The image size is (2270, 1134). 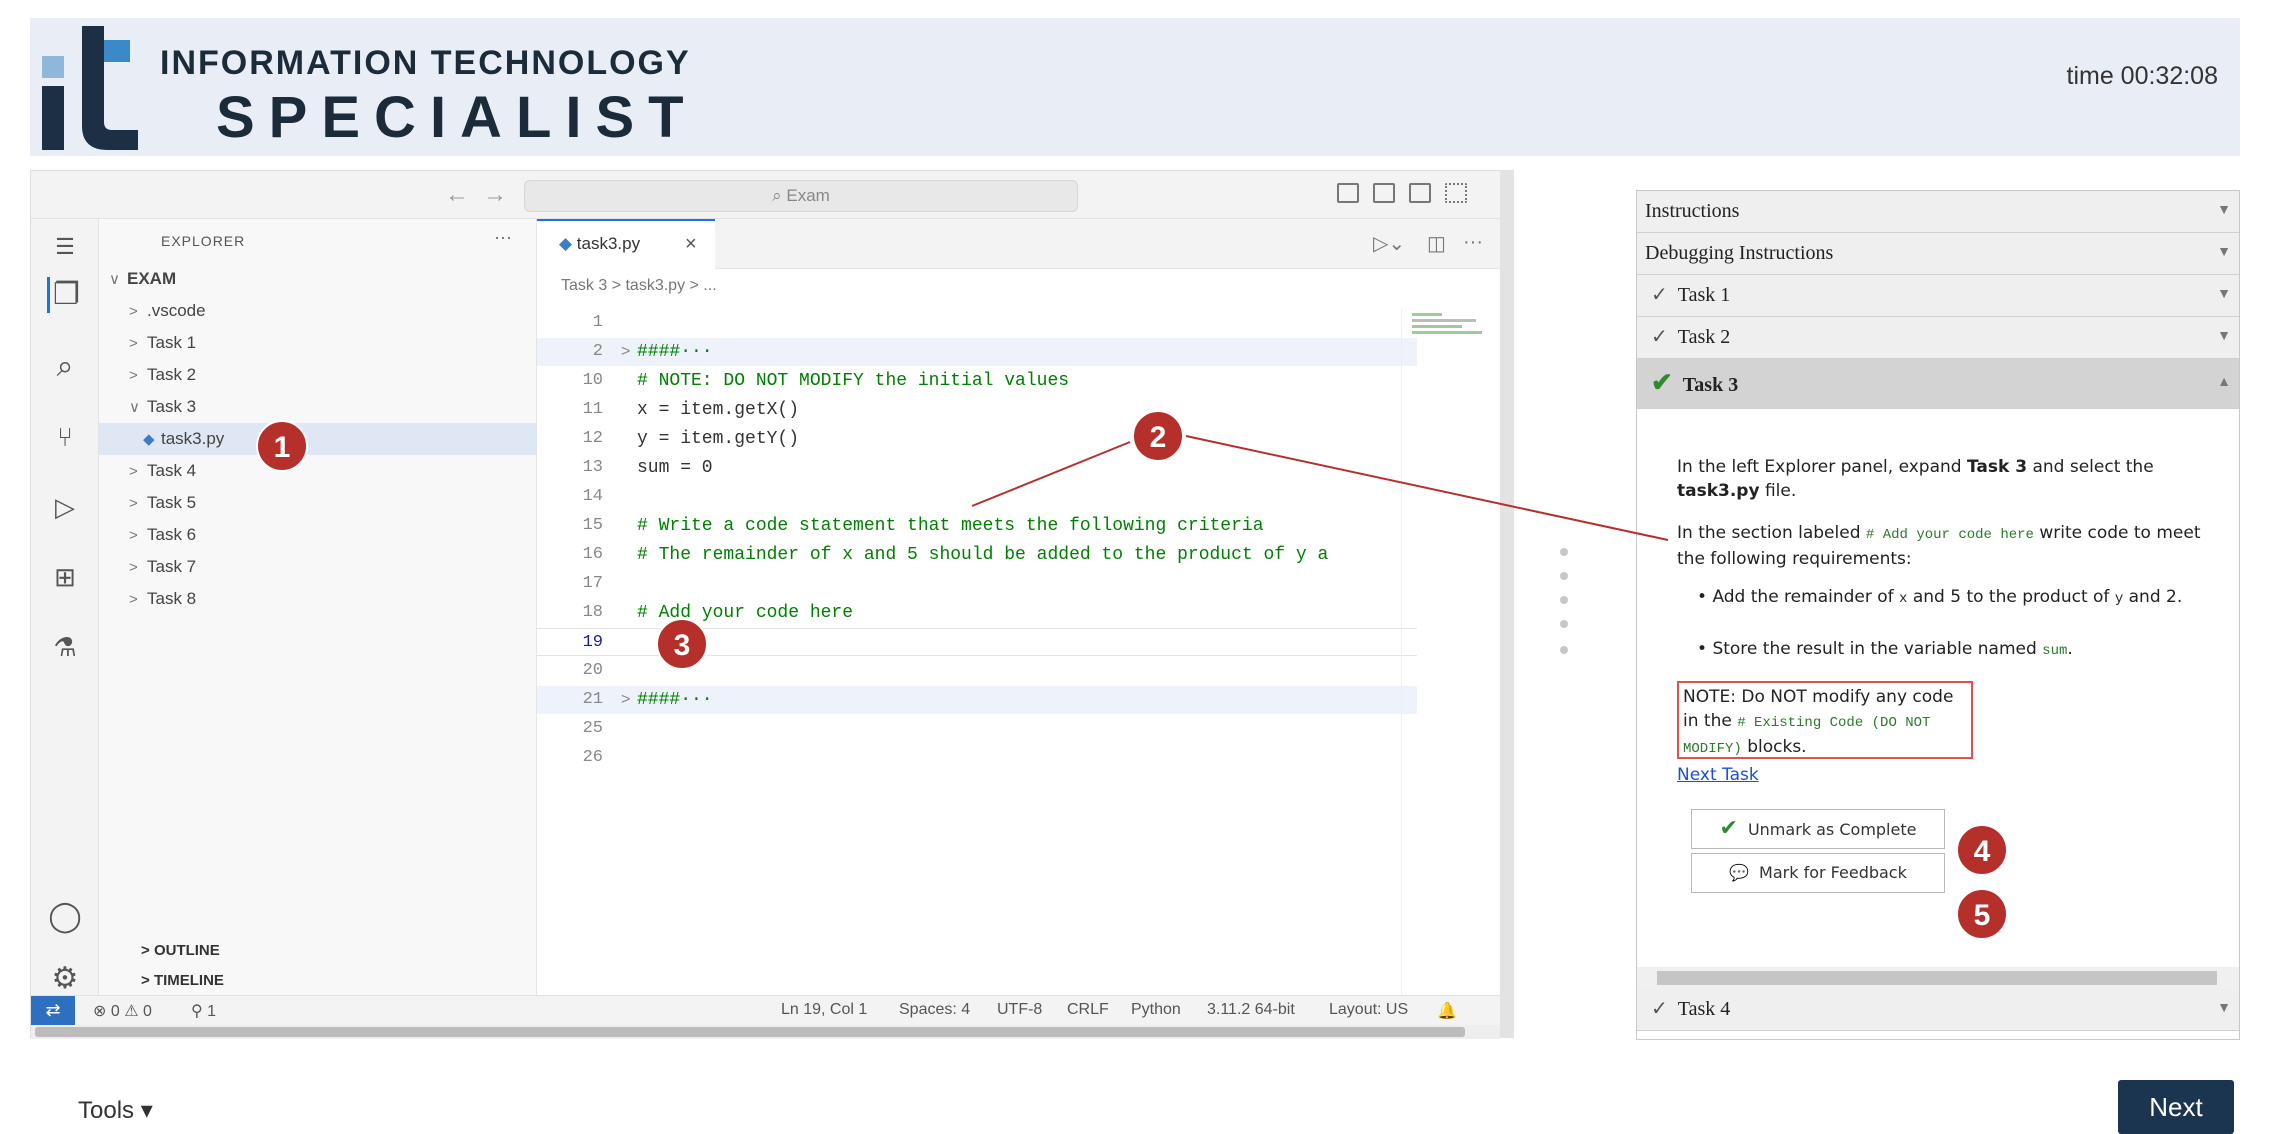 I want to click on timeline-section: > TIMELINE, so click(x=318, y=981).